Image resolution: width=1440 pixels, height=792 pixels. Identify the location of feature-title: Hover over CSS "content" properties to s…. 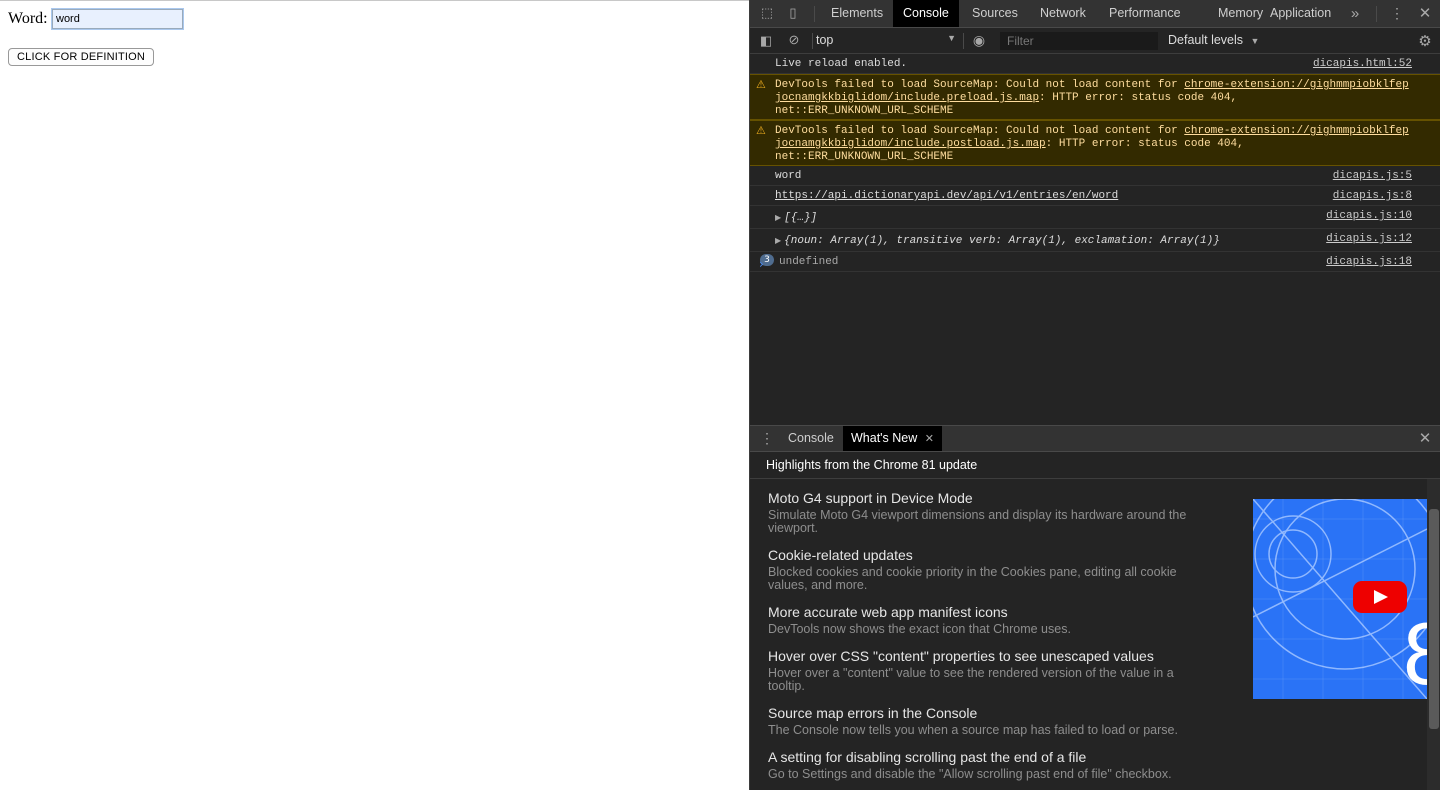
(961, 656).